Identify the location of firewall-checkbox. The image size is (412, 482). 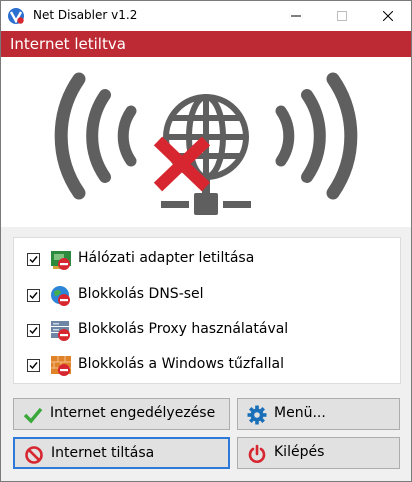
(33, 365).